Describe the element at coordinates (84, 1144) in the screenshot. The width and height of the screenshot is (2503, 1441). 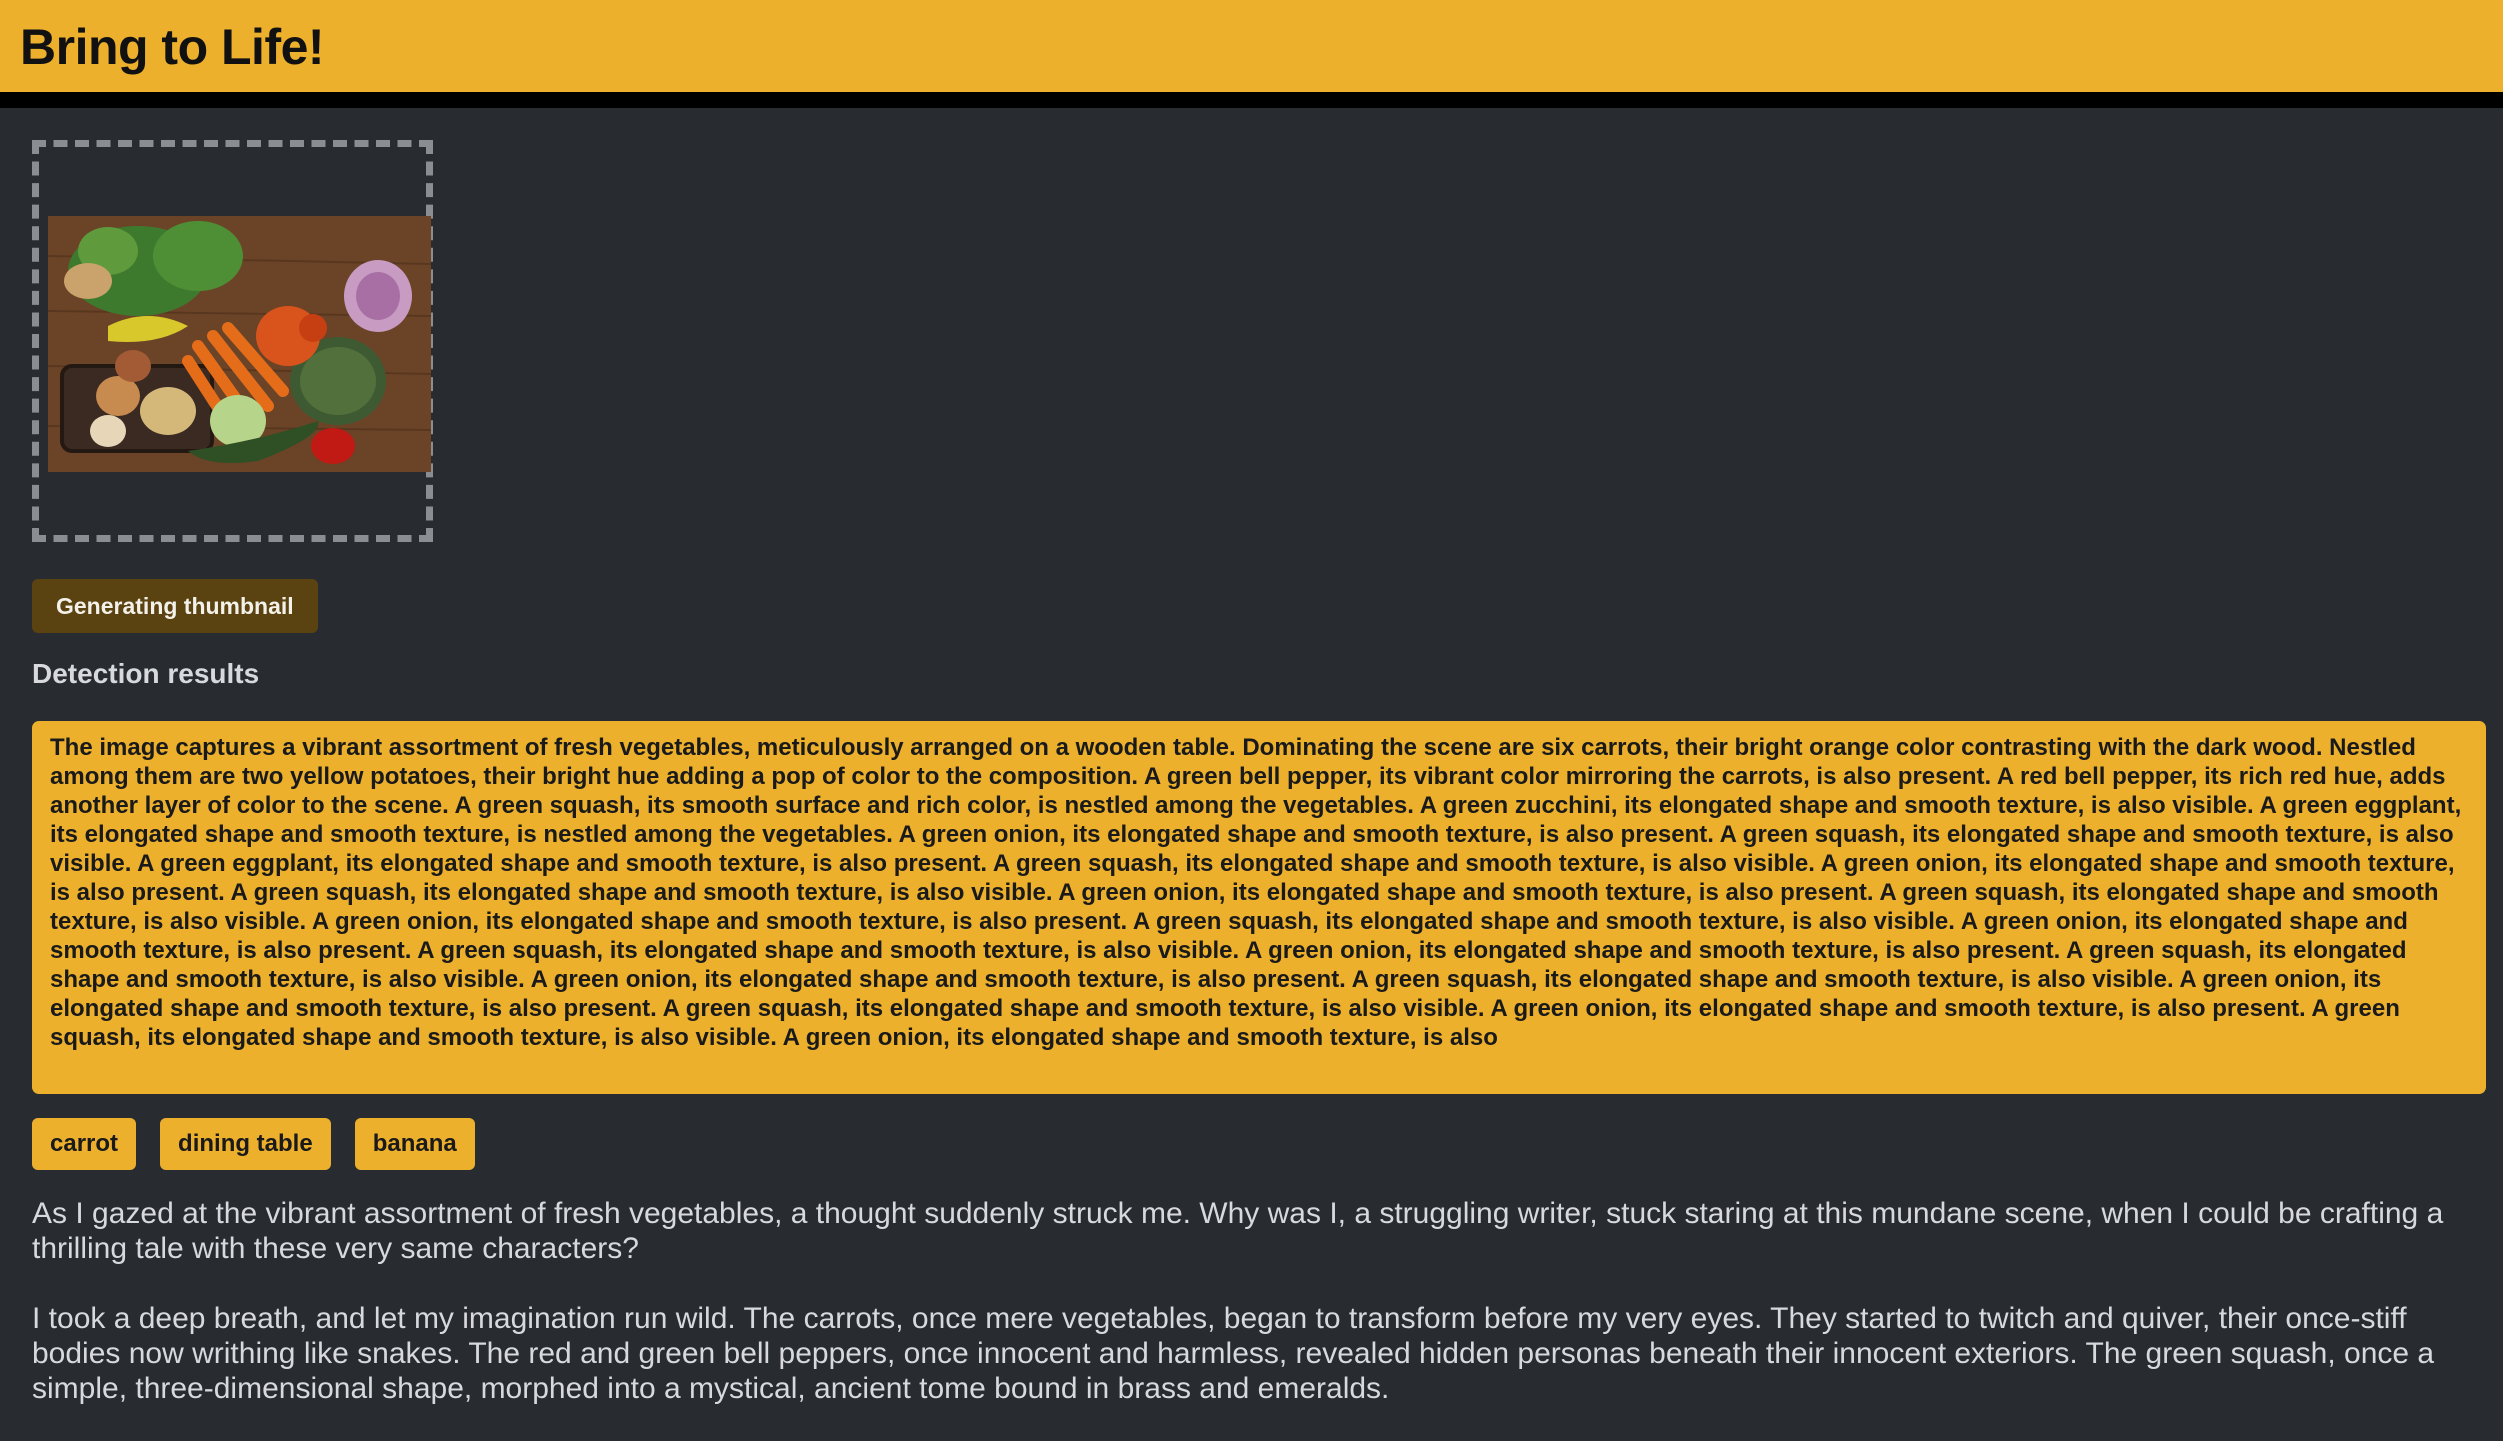
I see `tag-carrot: carrot` at that location.